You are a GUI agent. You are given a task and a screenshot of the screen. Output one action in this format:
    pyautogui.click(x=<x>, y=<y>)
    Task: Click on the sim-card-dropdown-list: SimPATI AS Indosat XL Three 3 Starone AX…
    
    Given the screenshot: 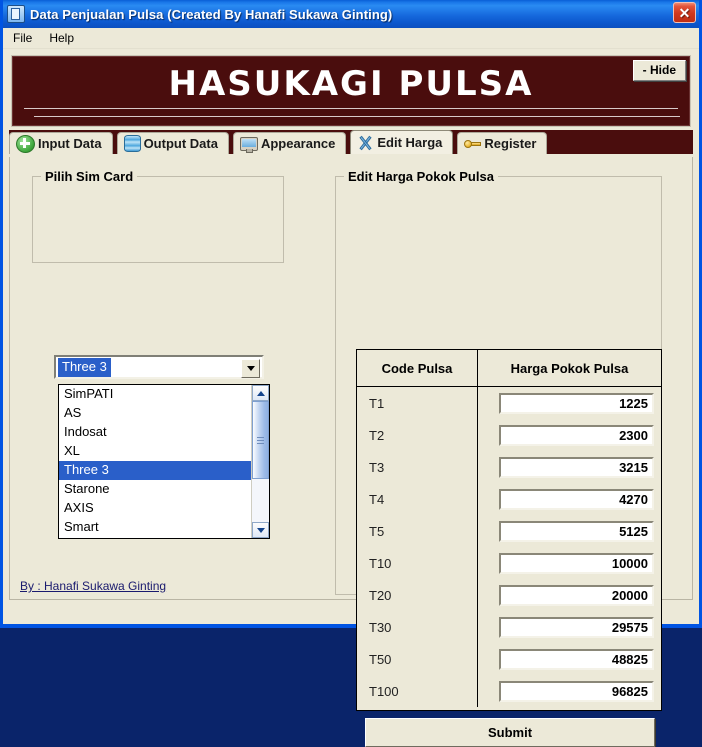 What is the action you would take?
    pyautogui.click(x=164, y=461)
    